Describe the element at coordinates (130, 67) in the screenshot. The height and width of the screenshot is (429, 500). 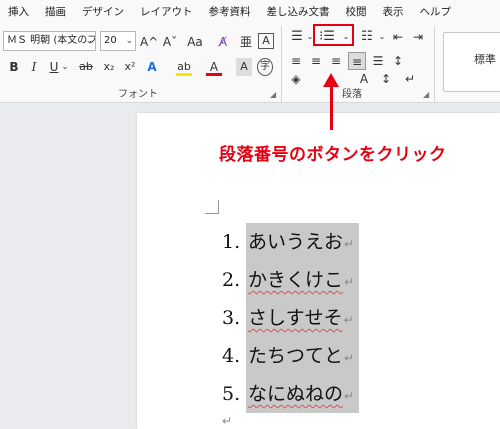
I see `superscript-button: x²` at that location.